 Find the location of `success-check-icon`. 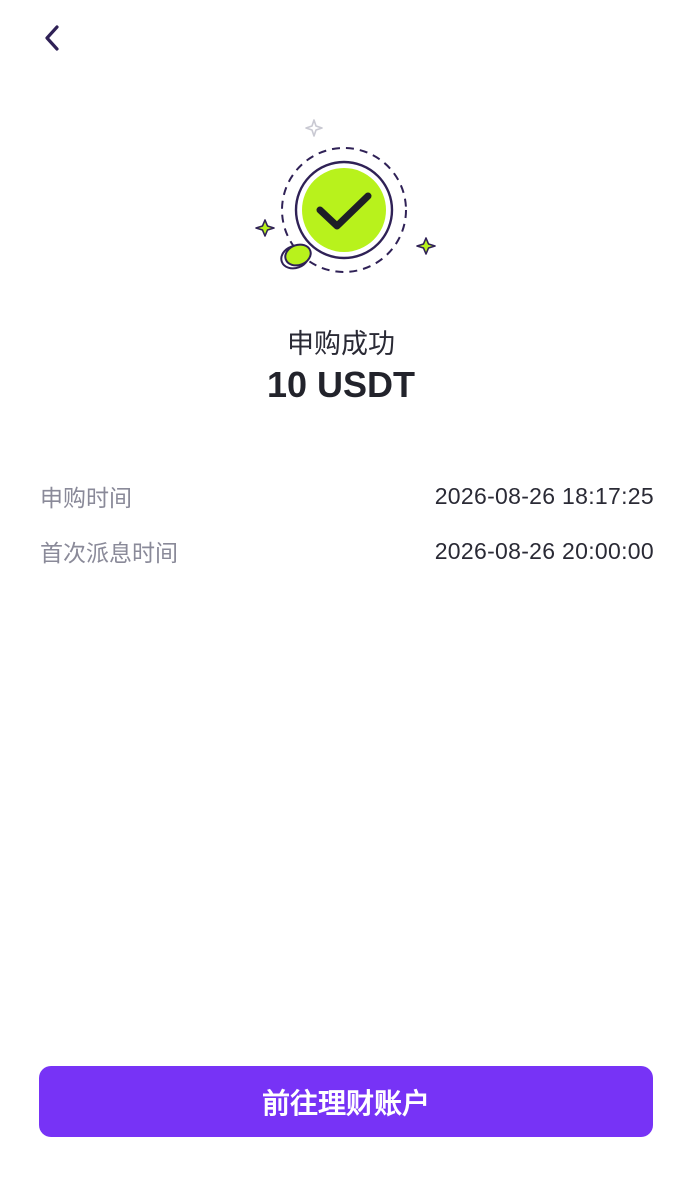

success-check-icon is located at coordinates (346, 198).